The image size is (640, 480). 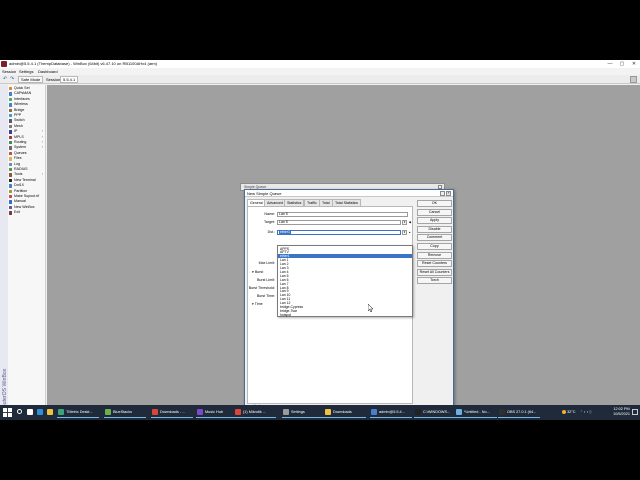 What do you see at coordinates (271, 232) in the screenshot?
I see `dst-label: Dst.:` at bounding box center [271, 232].